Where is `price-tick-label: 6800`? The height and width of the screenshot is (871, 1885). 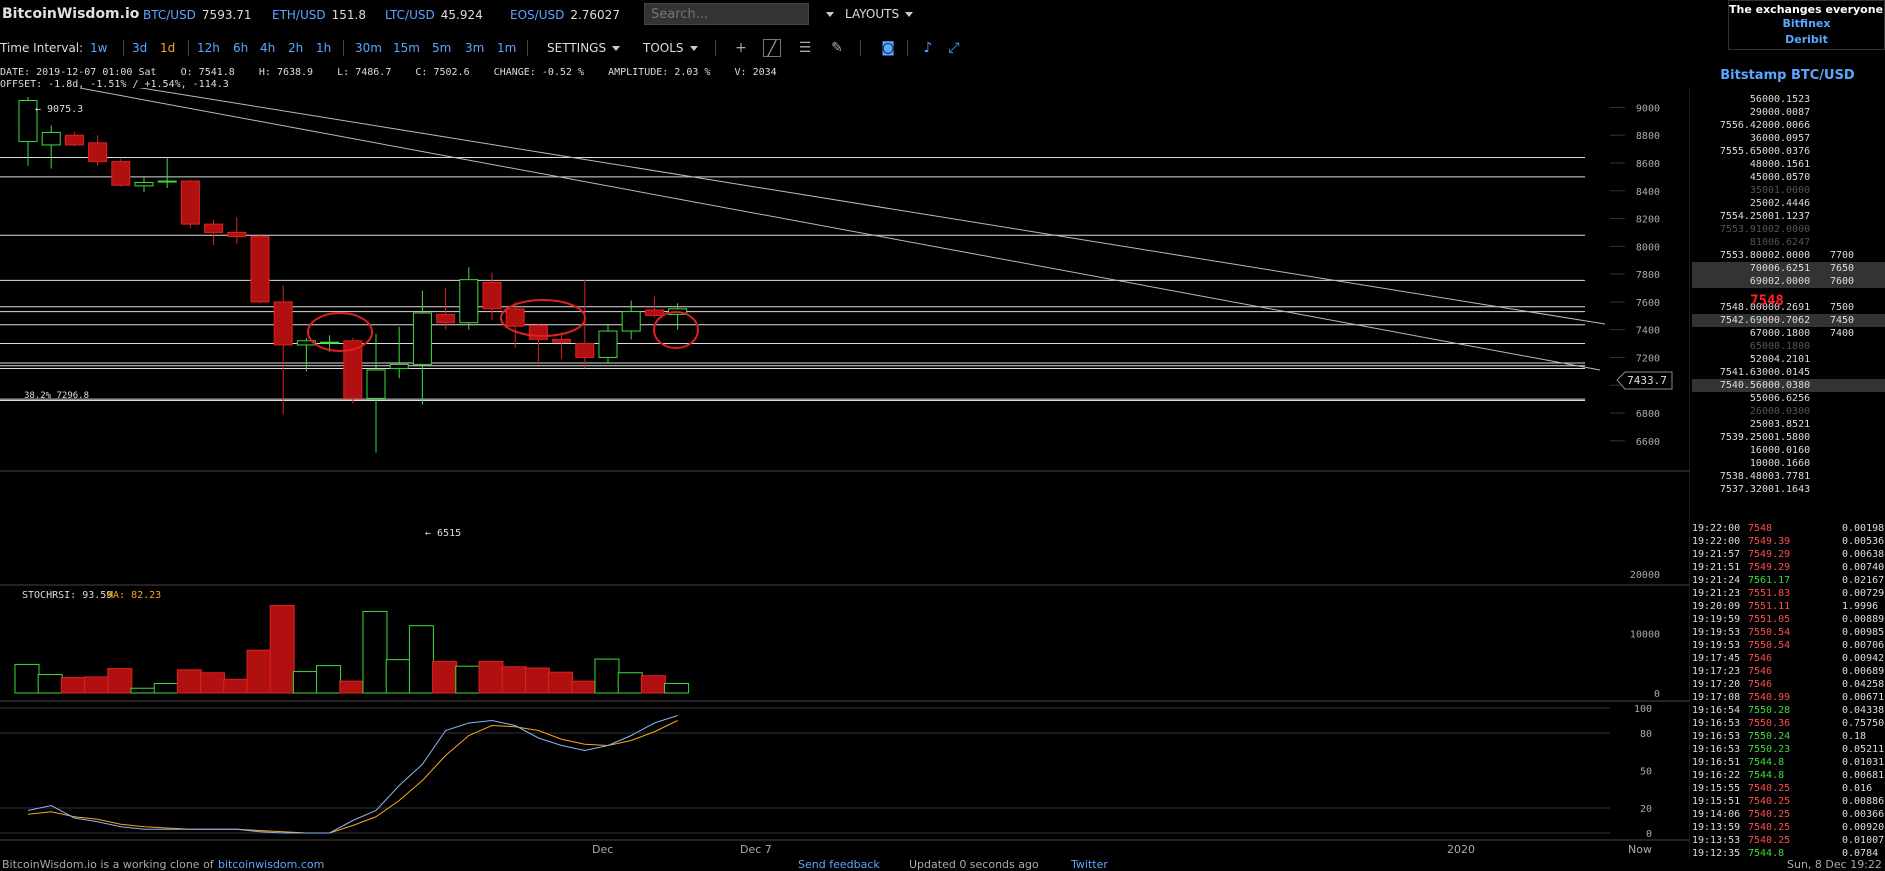
price-tick-label: 6800 is located at coordinates (1648, 414).